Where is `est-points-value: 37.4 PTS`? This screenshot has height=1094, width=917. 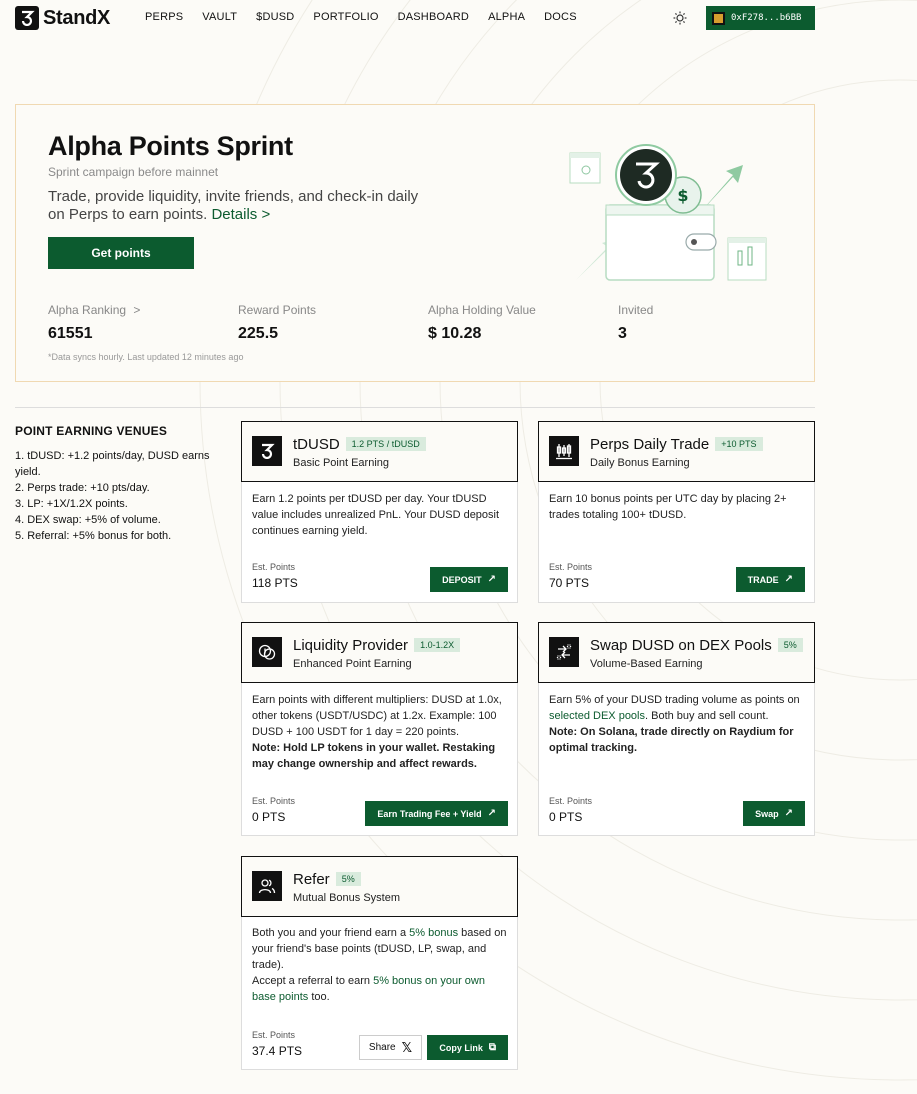 est-points-value: 37.4 PTS is located at coordinates (277, 1051).